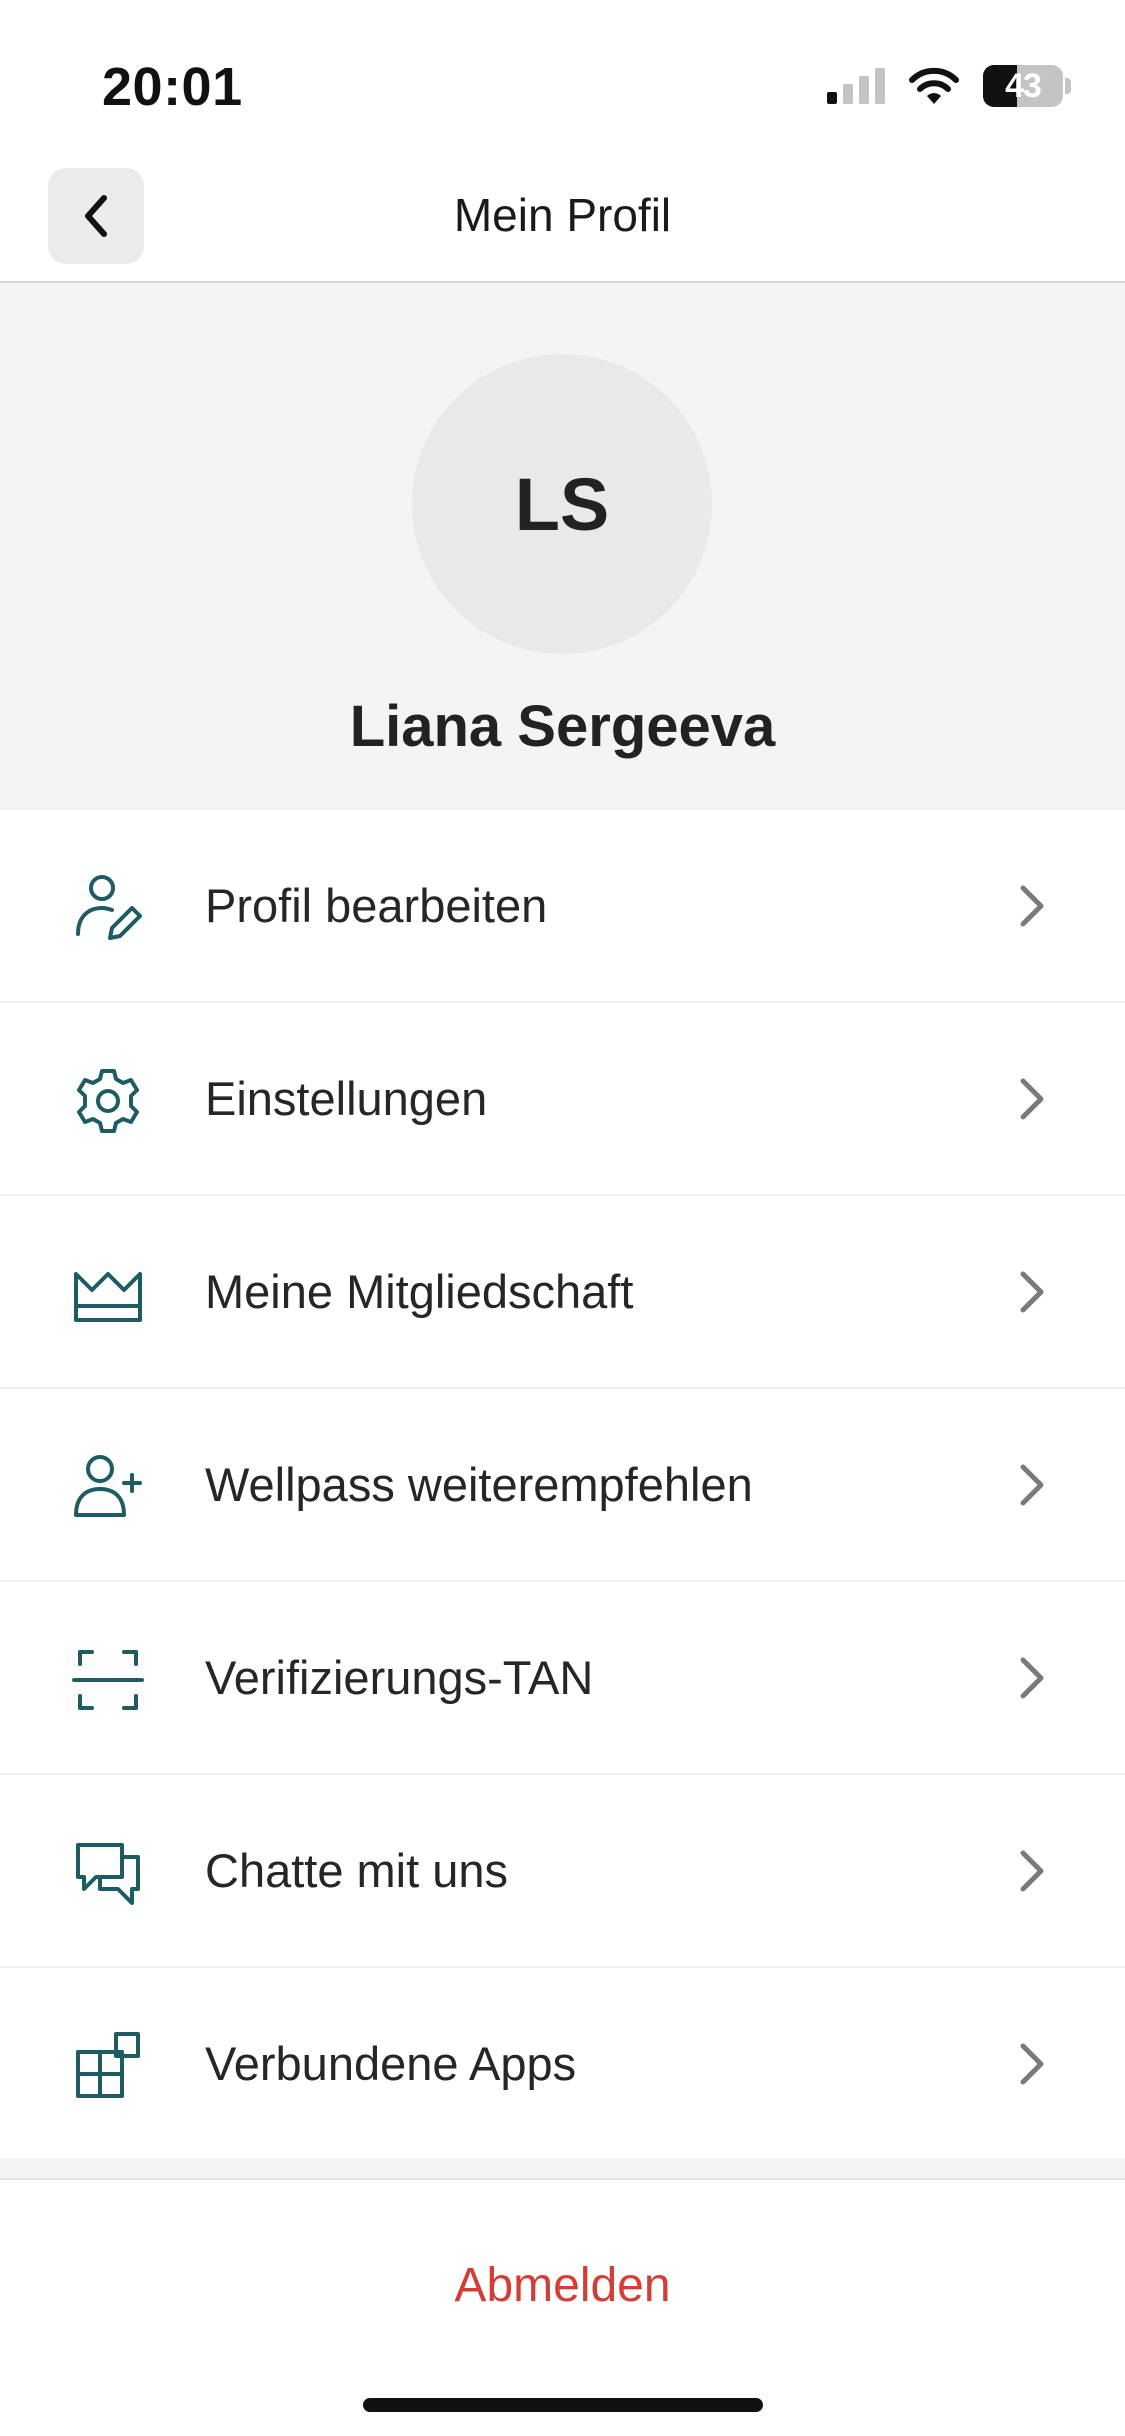 Image resolution: width=1125 pixels, height=2436 pixels. Describe the element at coordinates (376, 905) in the screenshot. I see `menu-item-label: Profil bearbeiten` at that location.